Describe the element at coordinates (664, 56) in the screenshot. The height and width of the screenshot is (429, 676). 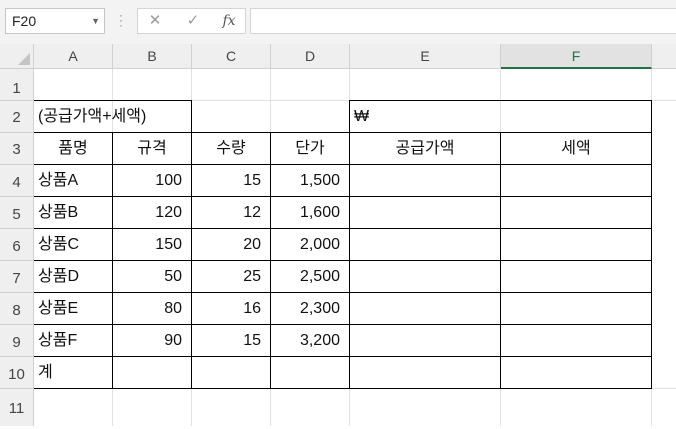
I see `column-header-overflow` at that location.